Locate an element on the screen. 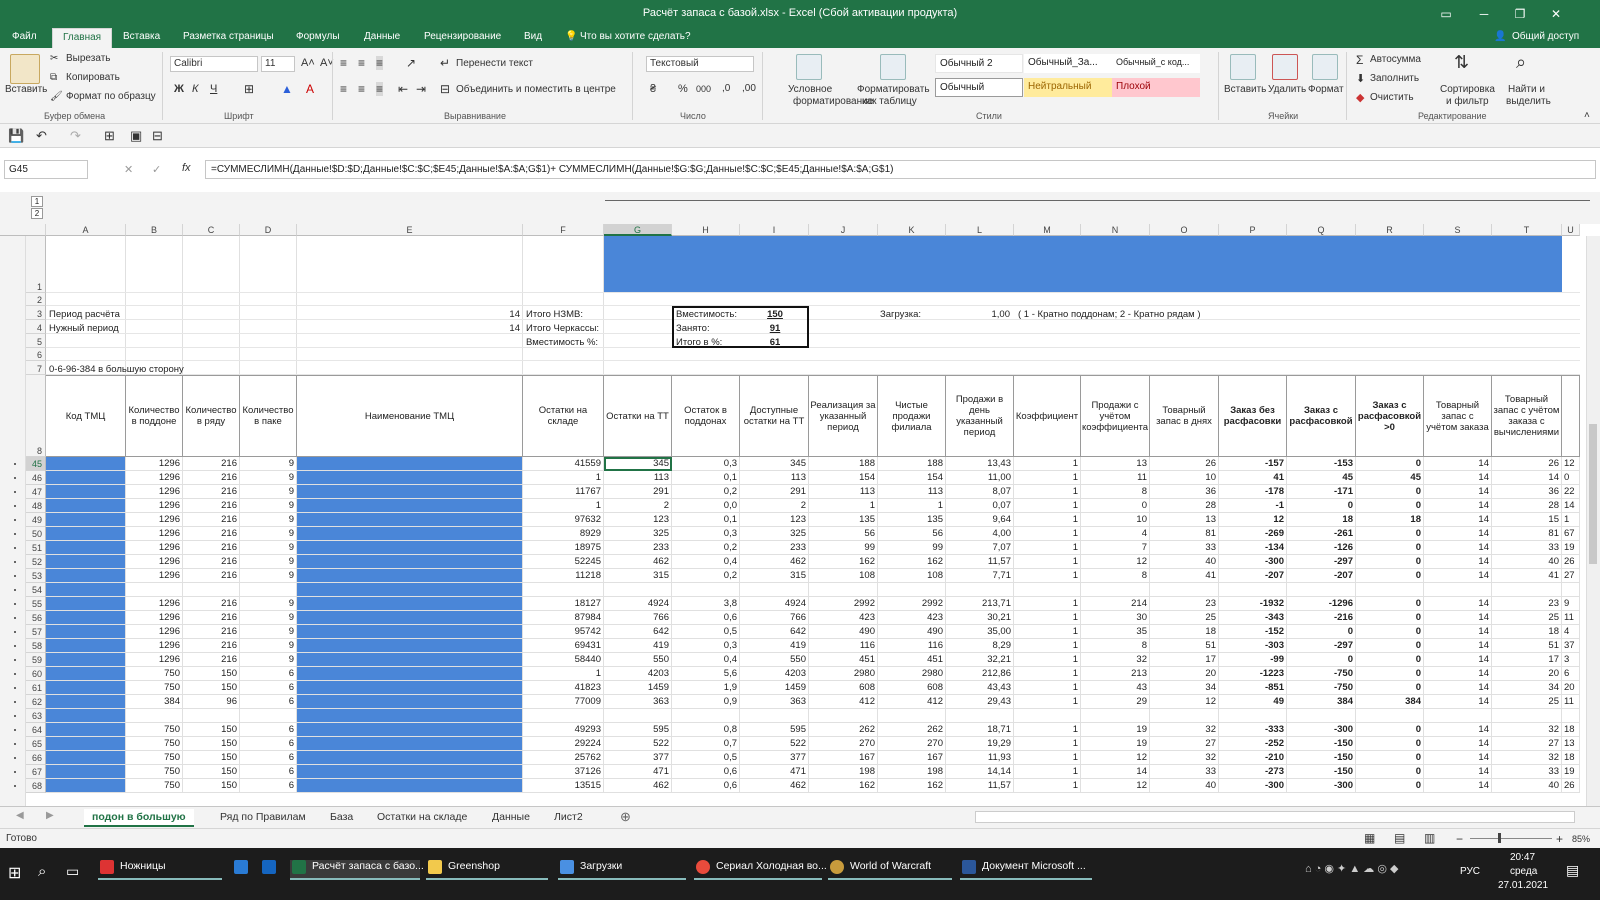 This screenshot has width=1600, height=900. table-cell-i: 1459 is located at coordinates (774, 688).